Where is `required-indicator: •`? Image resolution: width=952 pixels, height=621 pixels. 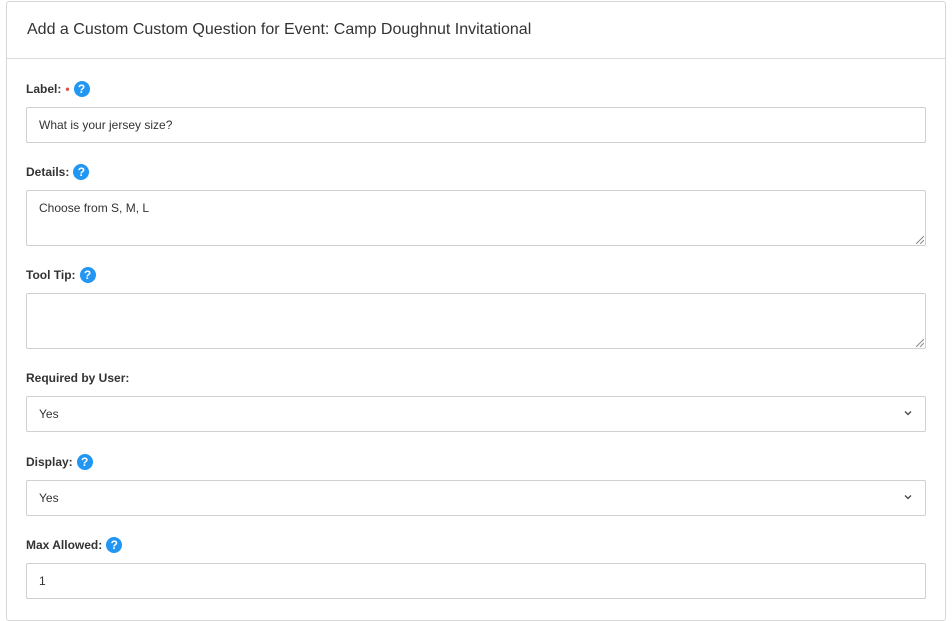 required-indicator: • is located at coordinates (67, 89).